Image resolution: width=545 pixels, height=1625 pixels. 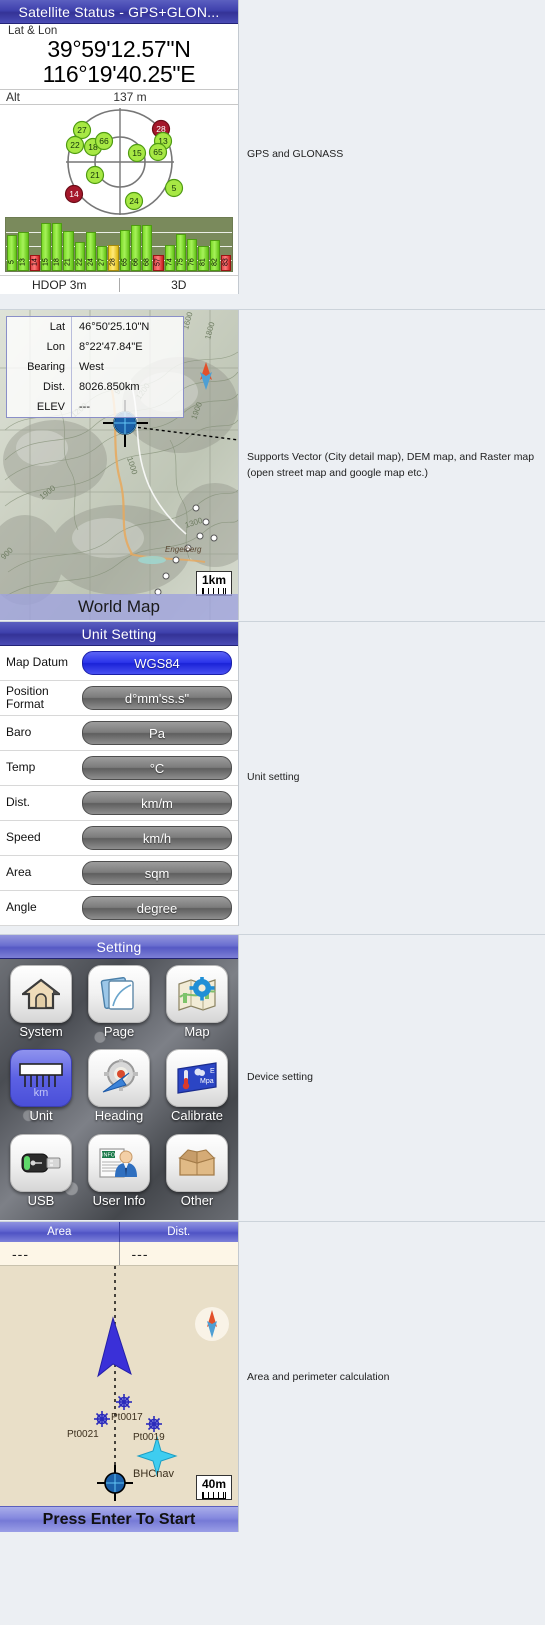 I want to click on setting-titlebar: Setting, so click(x=119, y=947).